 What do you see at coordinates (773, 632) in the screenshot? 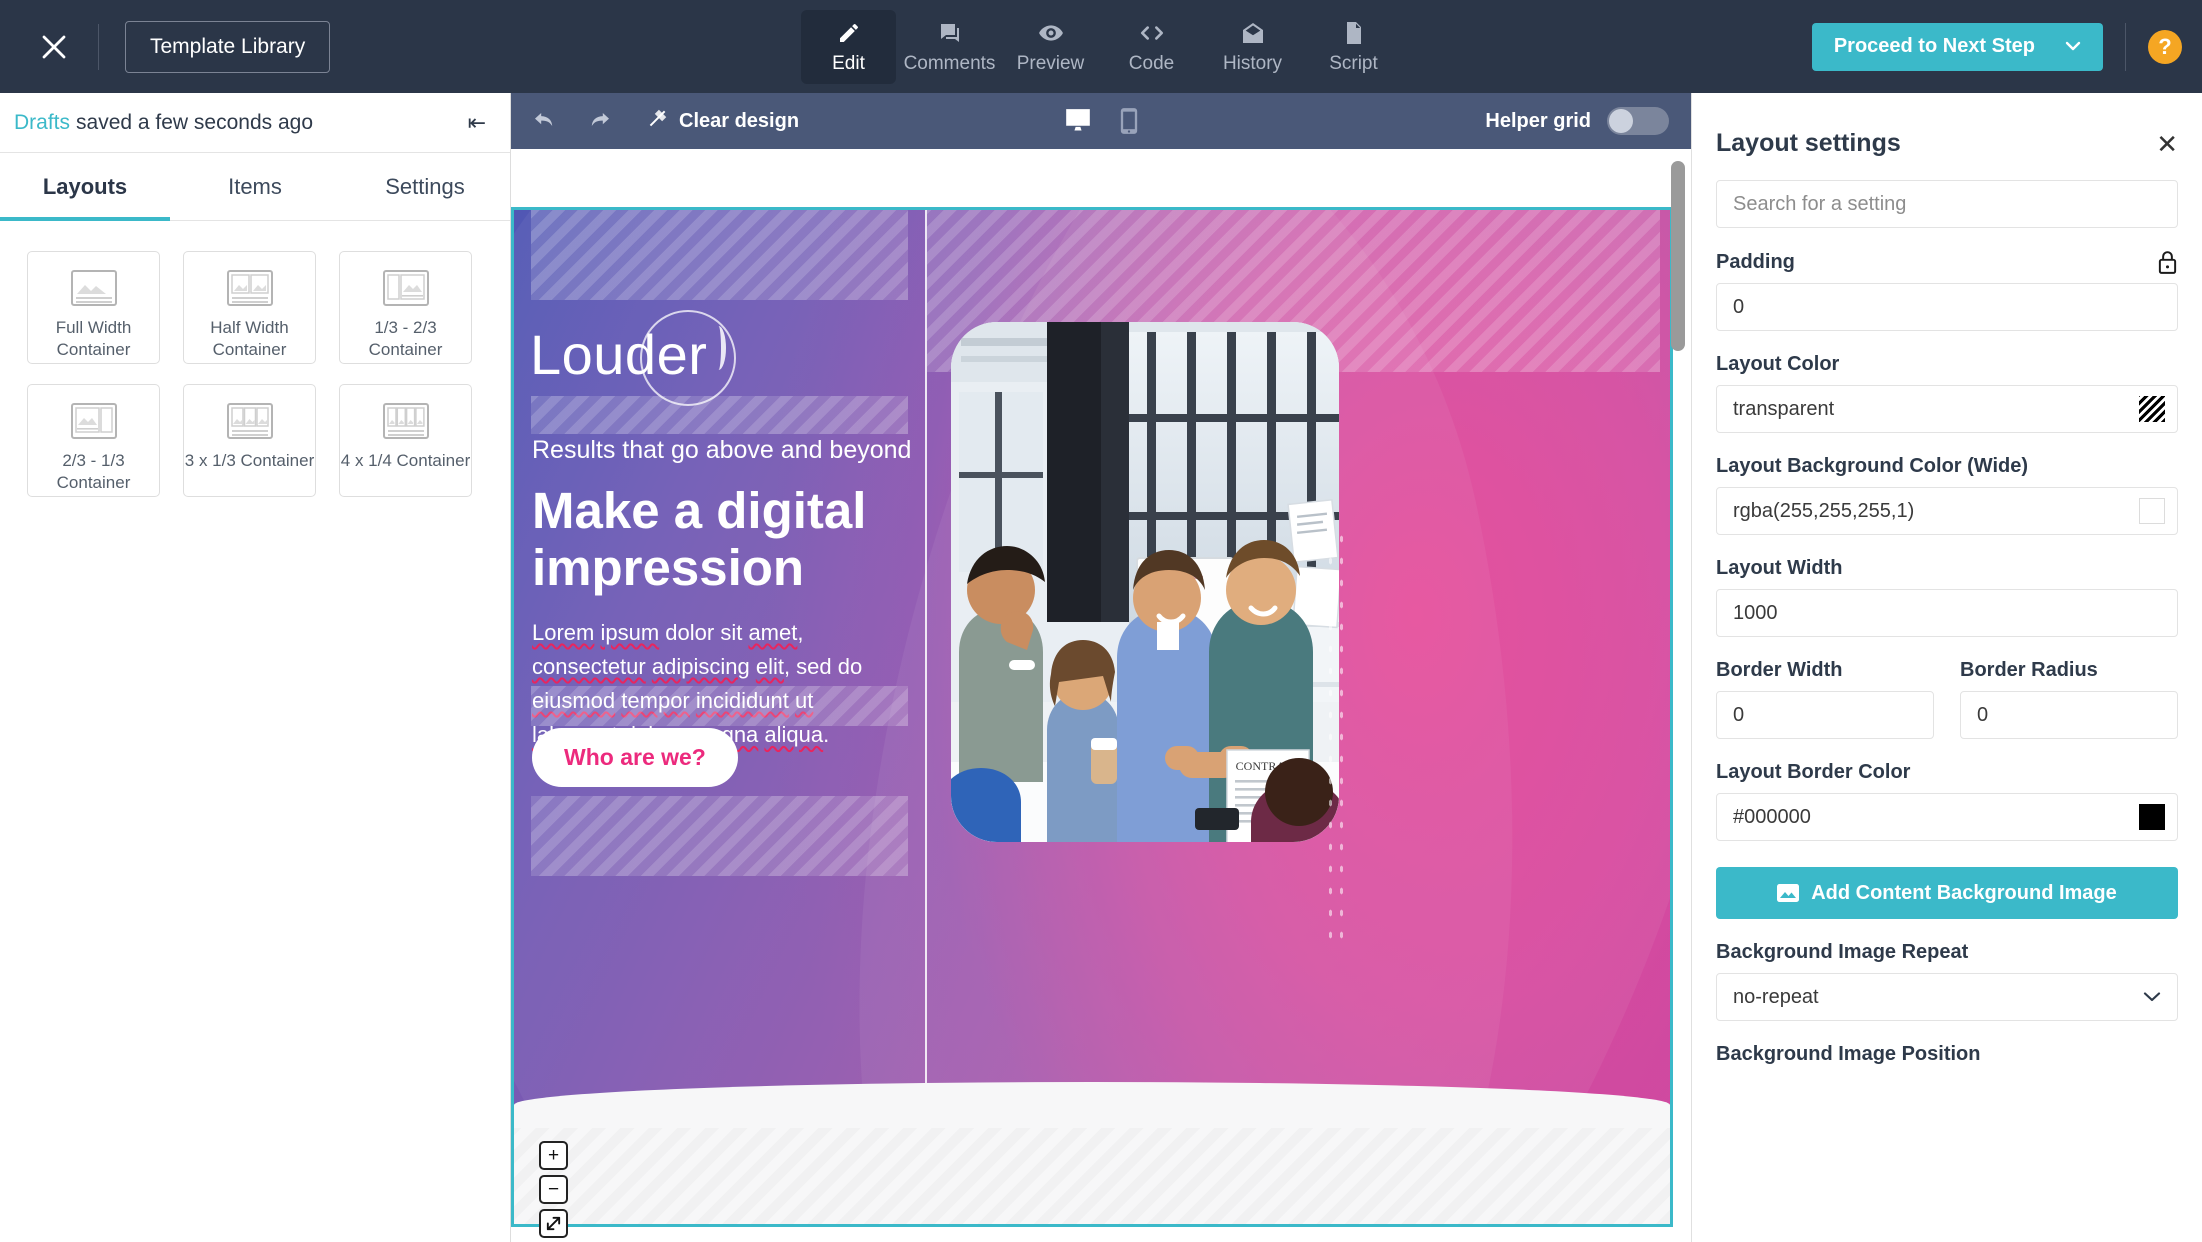
I see `body-text-token: amet` at bounding box center [773, 632].